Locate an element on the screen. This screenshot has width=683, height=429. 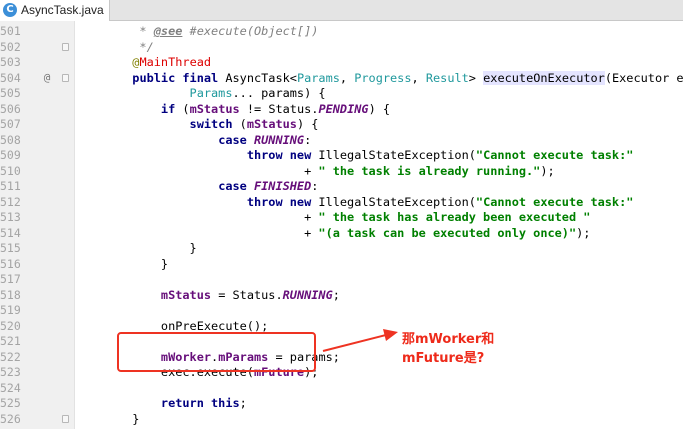
annotation-arrow is located at coordinates (360, 340).